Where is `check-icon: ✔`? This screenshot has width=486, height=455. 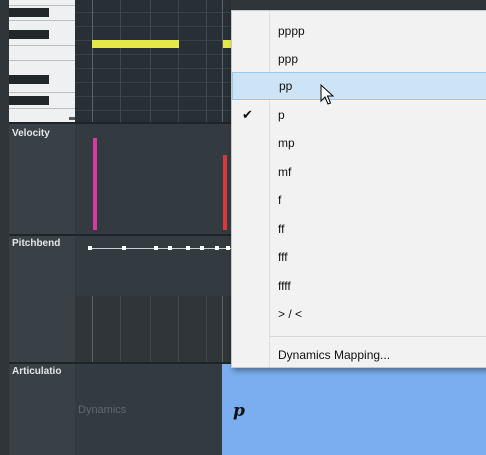 check-icon: ✔ is located at coordinates (247, 114).